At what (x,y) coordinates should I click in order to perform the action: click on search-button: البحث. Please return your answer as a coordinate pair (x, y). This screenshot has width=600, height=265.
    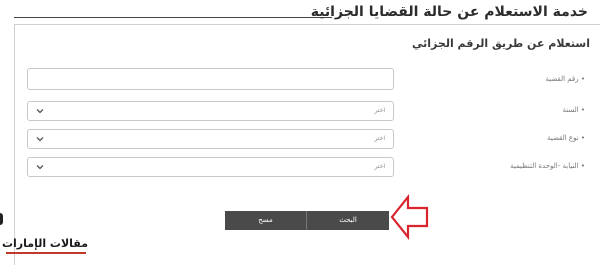
    Looking at the image, I should click on (348, 220).